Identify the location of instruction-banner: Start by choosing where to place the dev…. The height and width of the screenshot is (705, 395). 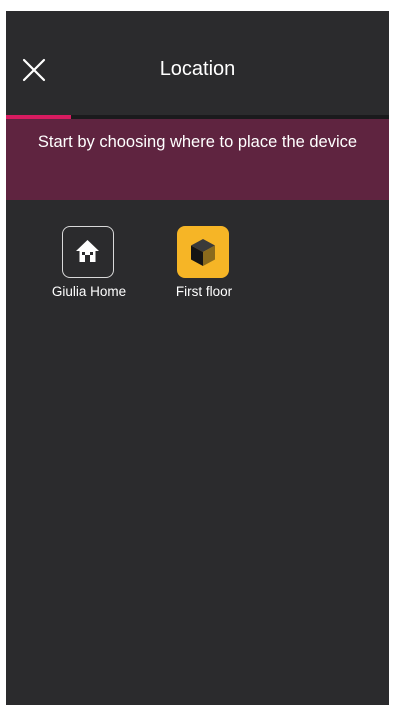
(197, 159).